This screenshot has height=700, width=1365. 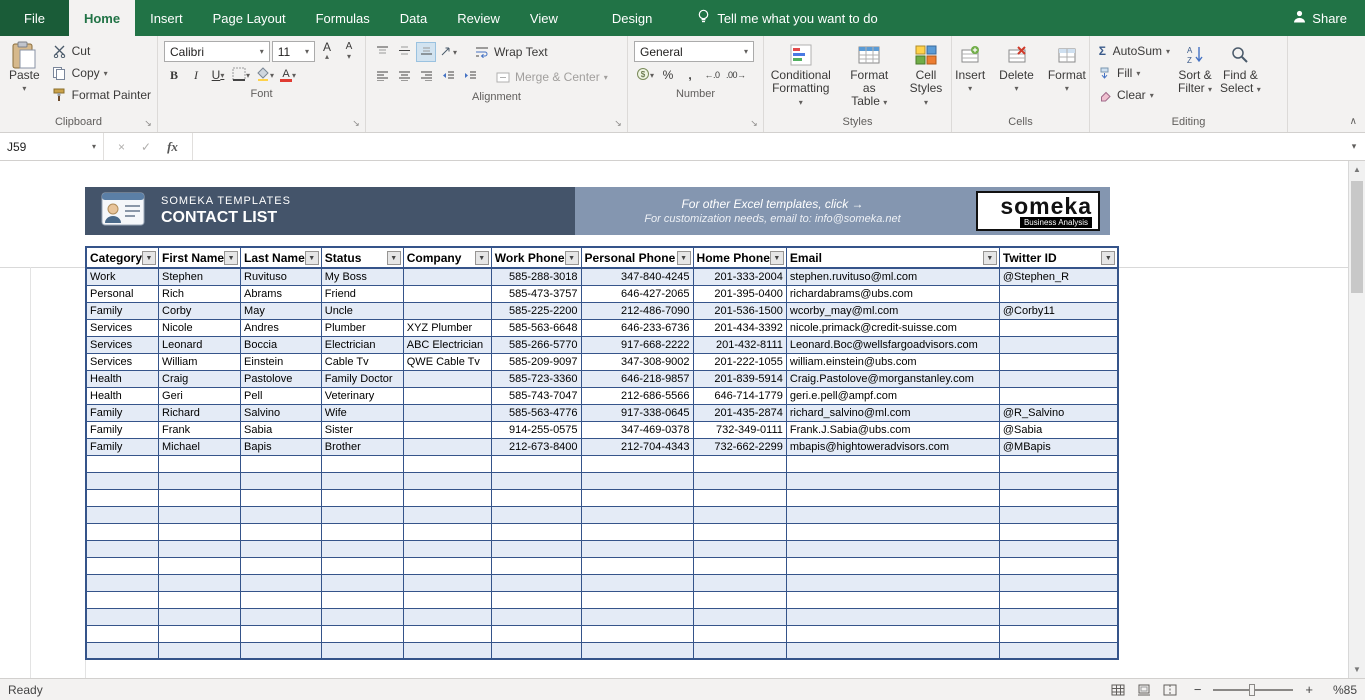 What do you see at coordinates (1320, 18) in the screenshot?
I see `share-button: Share` at bounding box center [1320, 18].